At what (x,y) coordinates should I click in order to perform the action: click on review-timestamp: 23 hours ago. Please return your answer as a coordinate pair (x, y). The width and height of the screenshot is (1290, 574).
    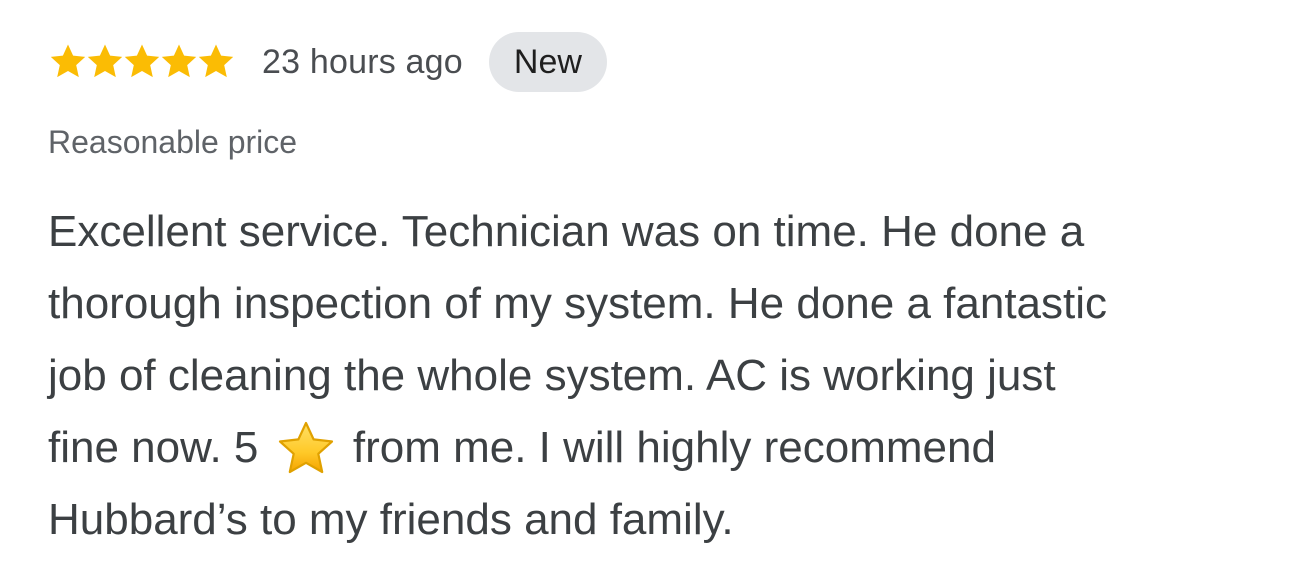
    Looking at the image, I should click on (362, 61).